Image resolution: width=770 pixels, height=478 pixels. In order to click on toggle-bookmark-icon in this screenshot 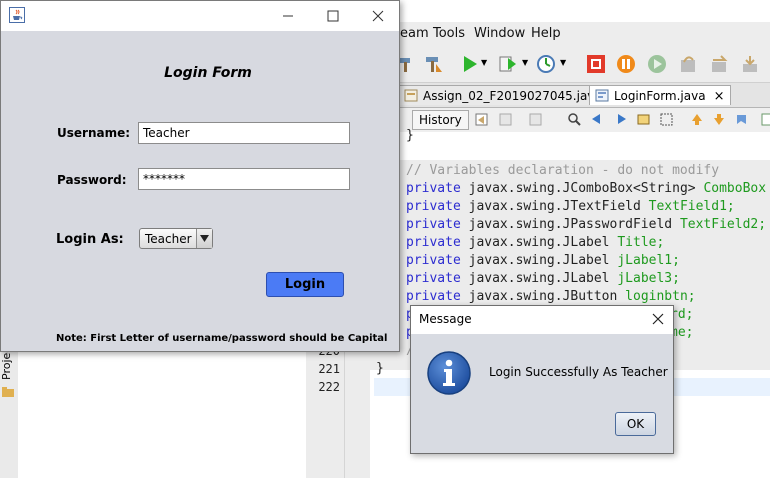, I will do `click(741, 119)`.